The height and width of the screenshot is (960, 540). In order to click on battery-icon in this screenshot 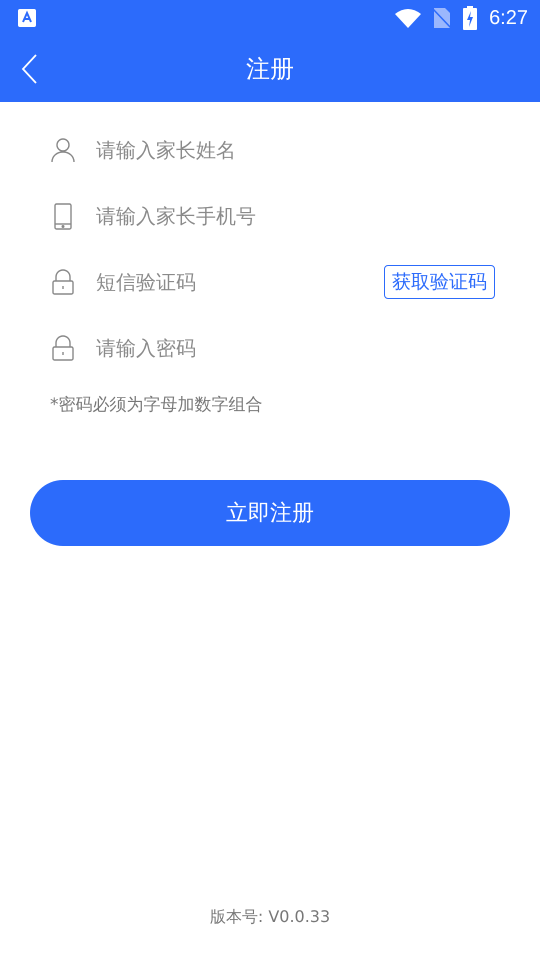, I will do `click(470, 18)`.